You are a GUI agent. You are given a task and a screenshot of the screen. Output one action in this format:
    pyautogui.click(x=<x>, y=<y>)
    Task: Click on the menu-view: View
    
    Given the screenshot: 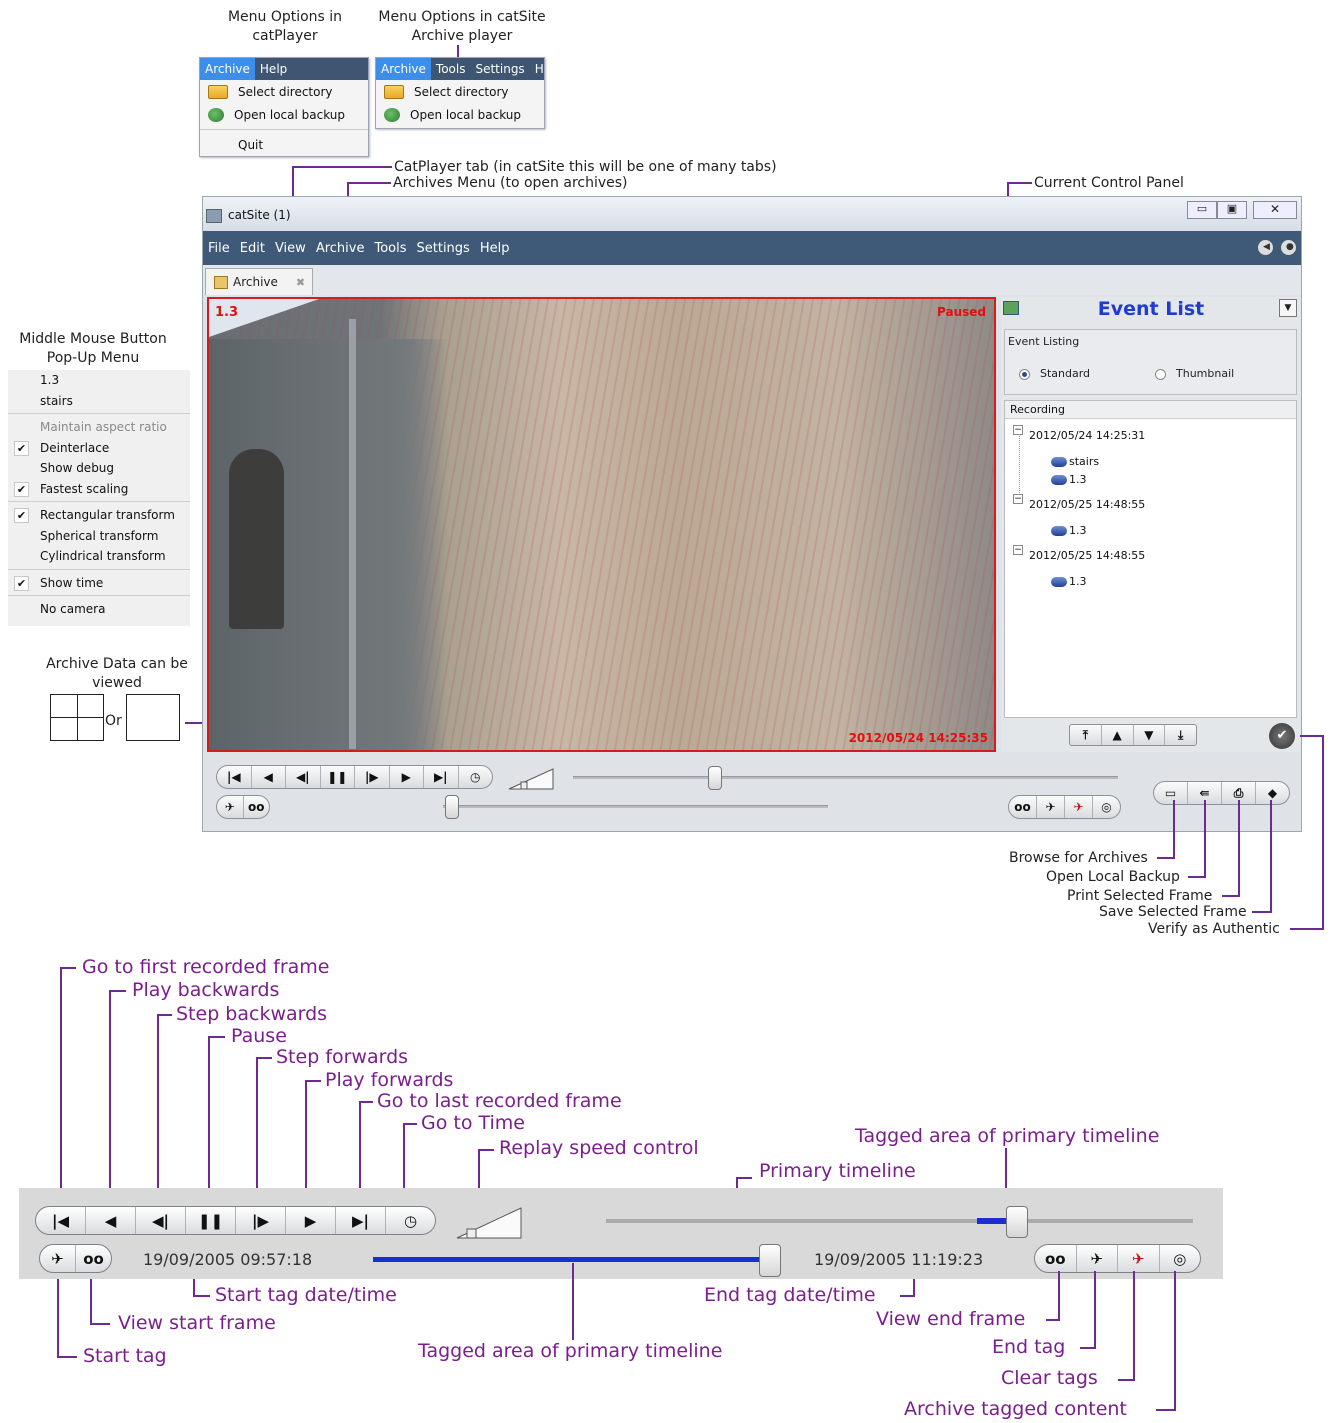 What is the action you would take?
    pyautogui.click(x=290, y=248)
    